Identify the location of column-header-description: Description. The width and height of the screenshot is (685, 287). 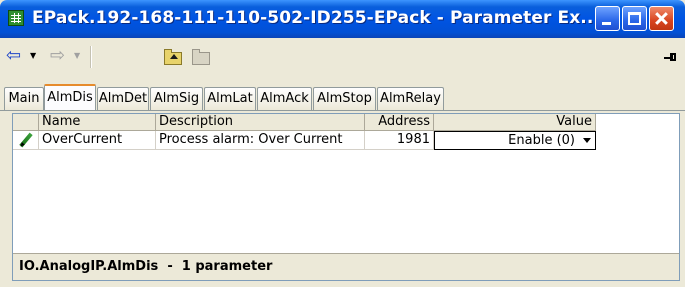
(260, 122).